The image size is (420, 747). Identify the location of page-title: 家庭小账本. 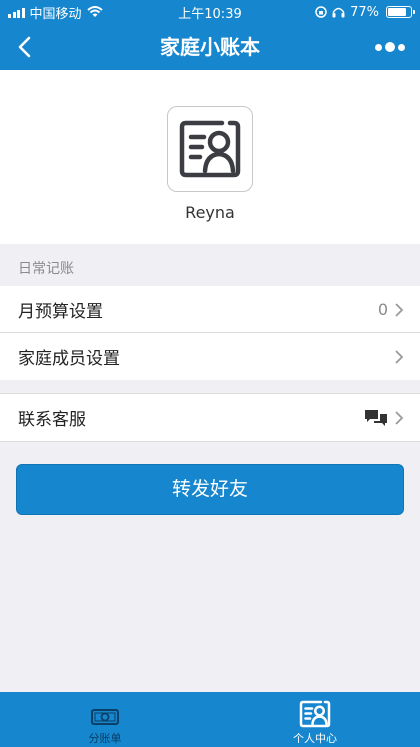
(210, 47).